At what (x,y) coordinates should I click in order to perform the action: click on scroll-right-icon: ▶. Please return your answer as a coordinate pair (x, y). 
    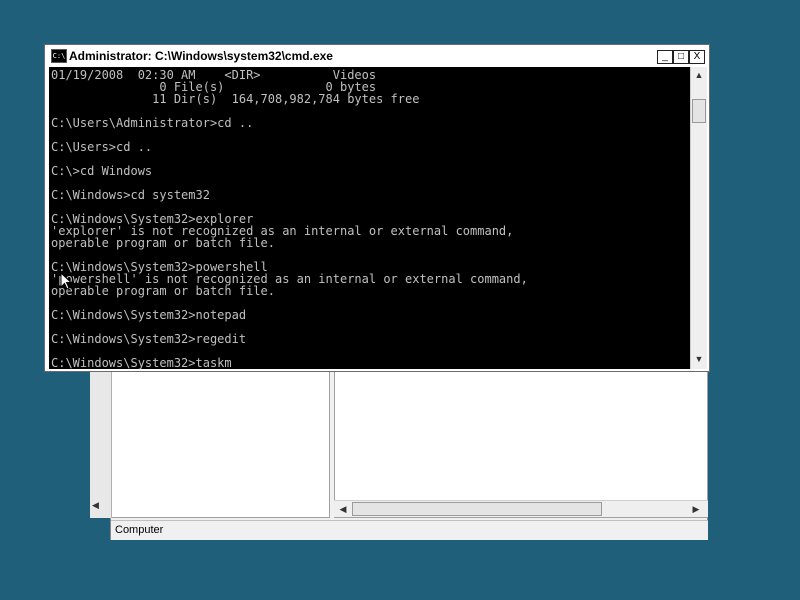
    Looking at the image, I should click on (696, 509).